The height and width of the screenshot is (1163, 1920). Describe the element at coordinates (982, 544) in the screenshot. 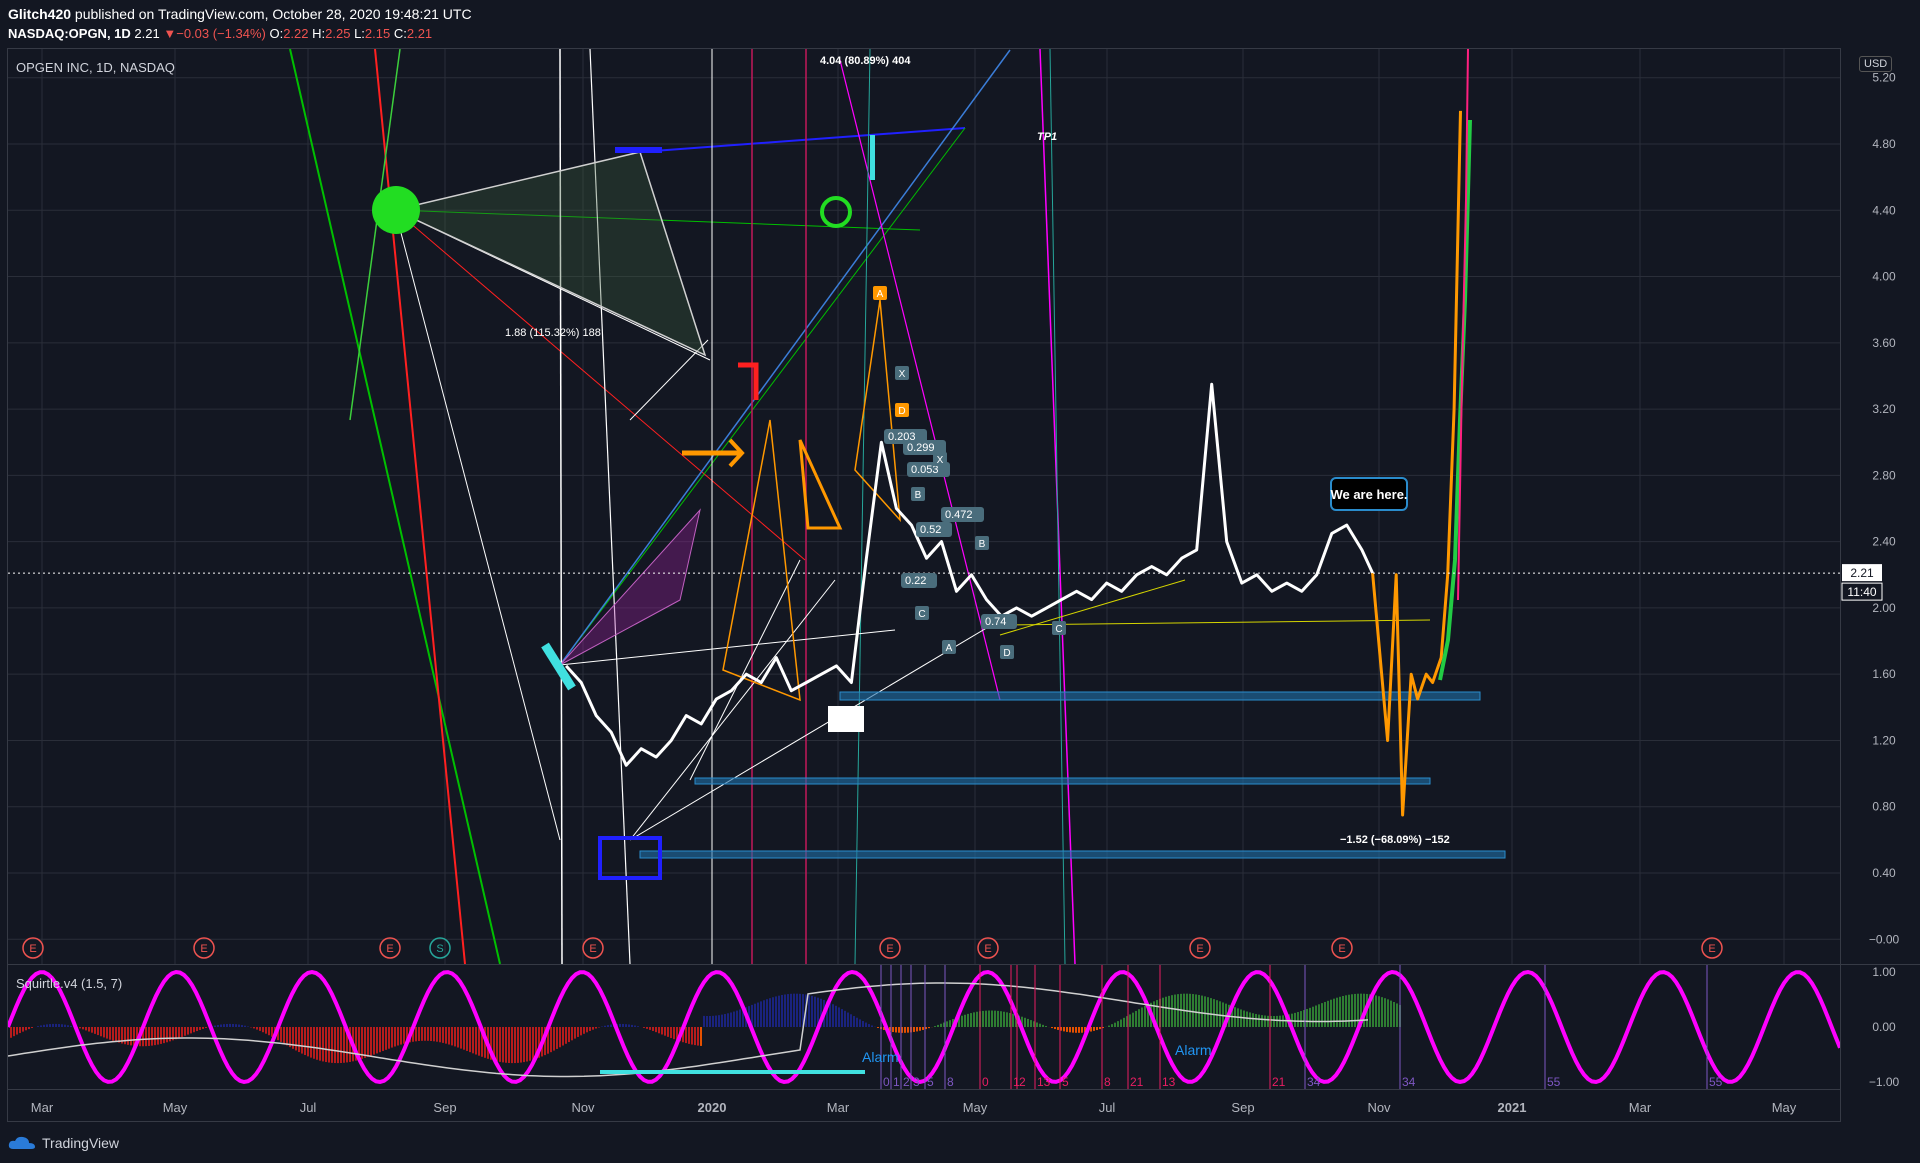

I see `pattern-point-label: B` at that location.